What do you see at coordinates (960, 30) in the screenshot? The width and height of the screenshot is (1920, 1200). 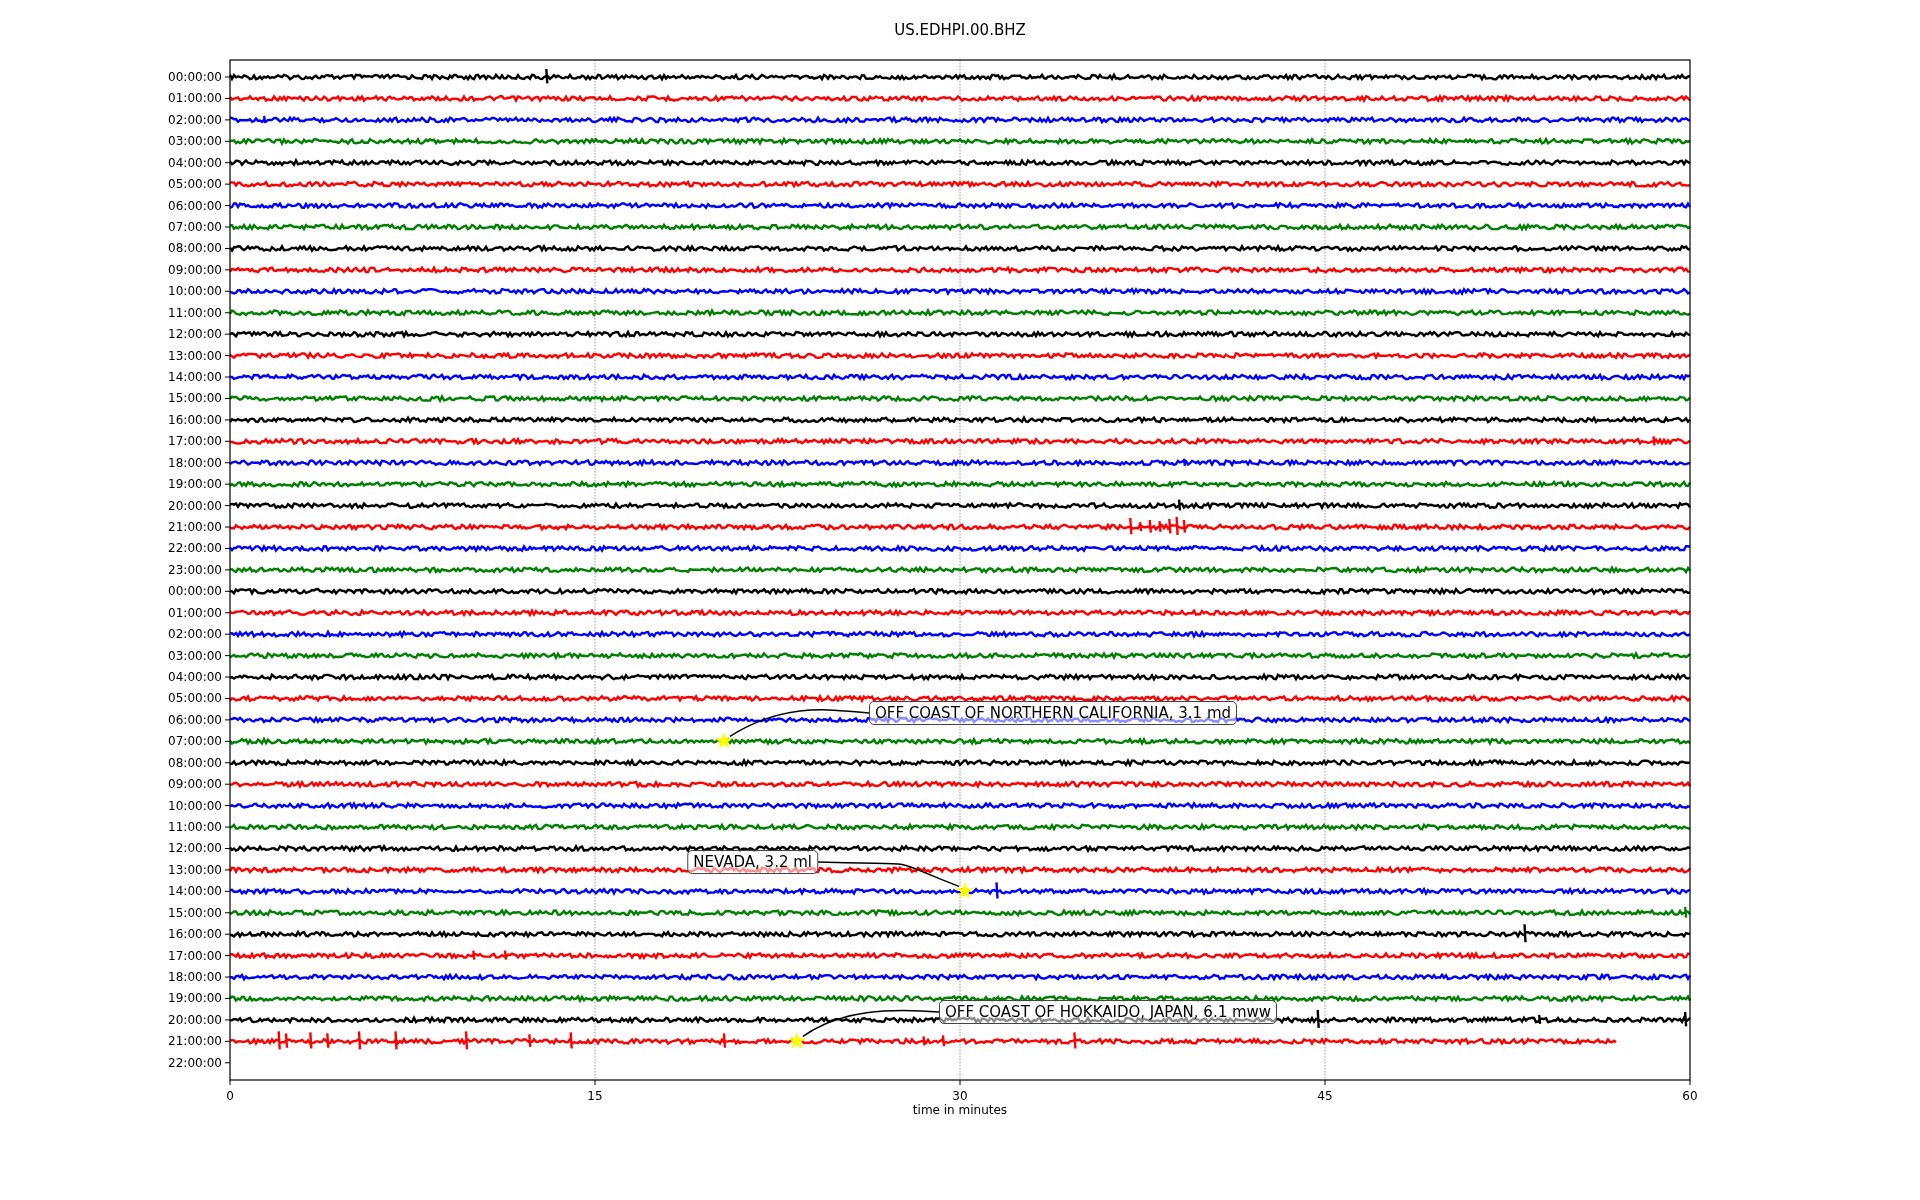 I see `chart-title: US.EDHPI.00.BHZ` at bounding box center [960, 30].